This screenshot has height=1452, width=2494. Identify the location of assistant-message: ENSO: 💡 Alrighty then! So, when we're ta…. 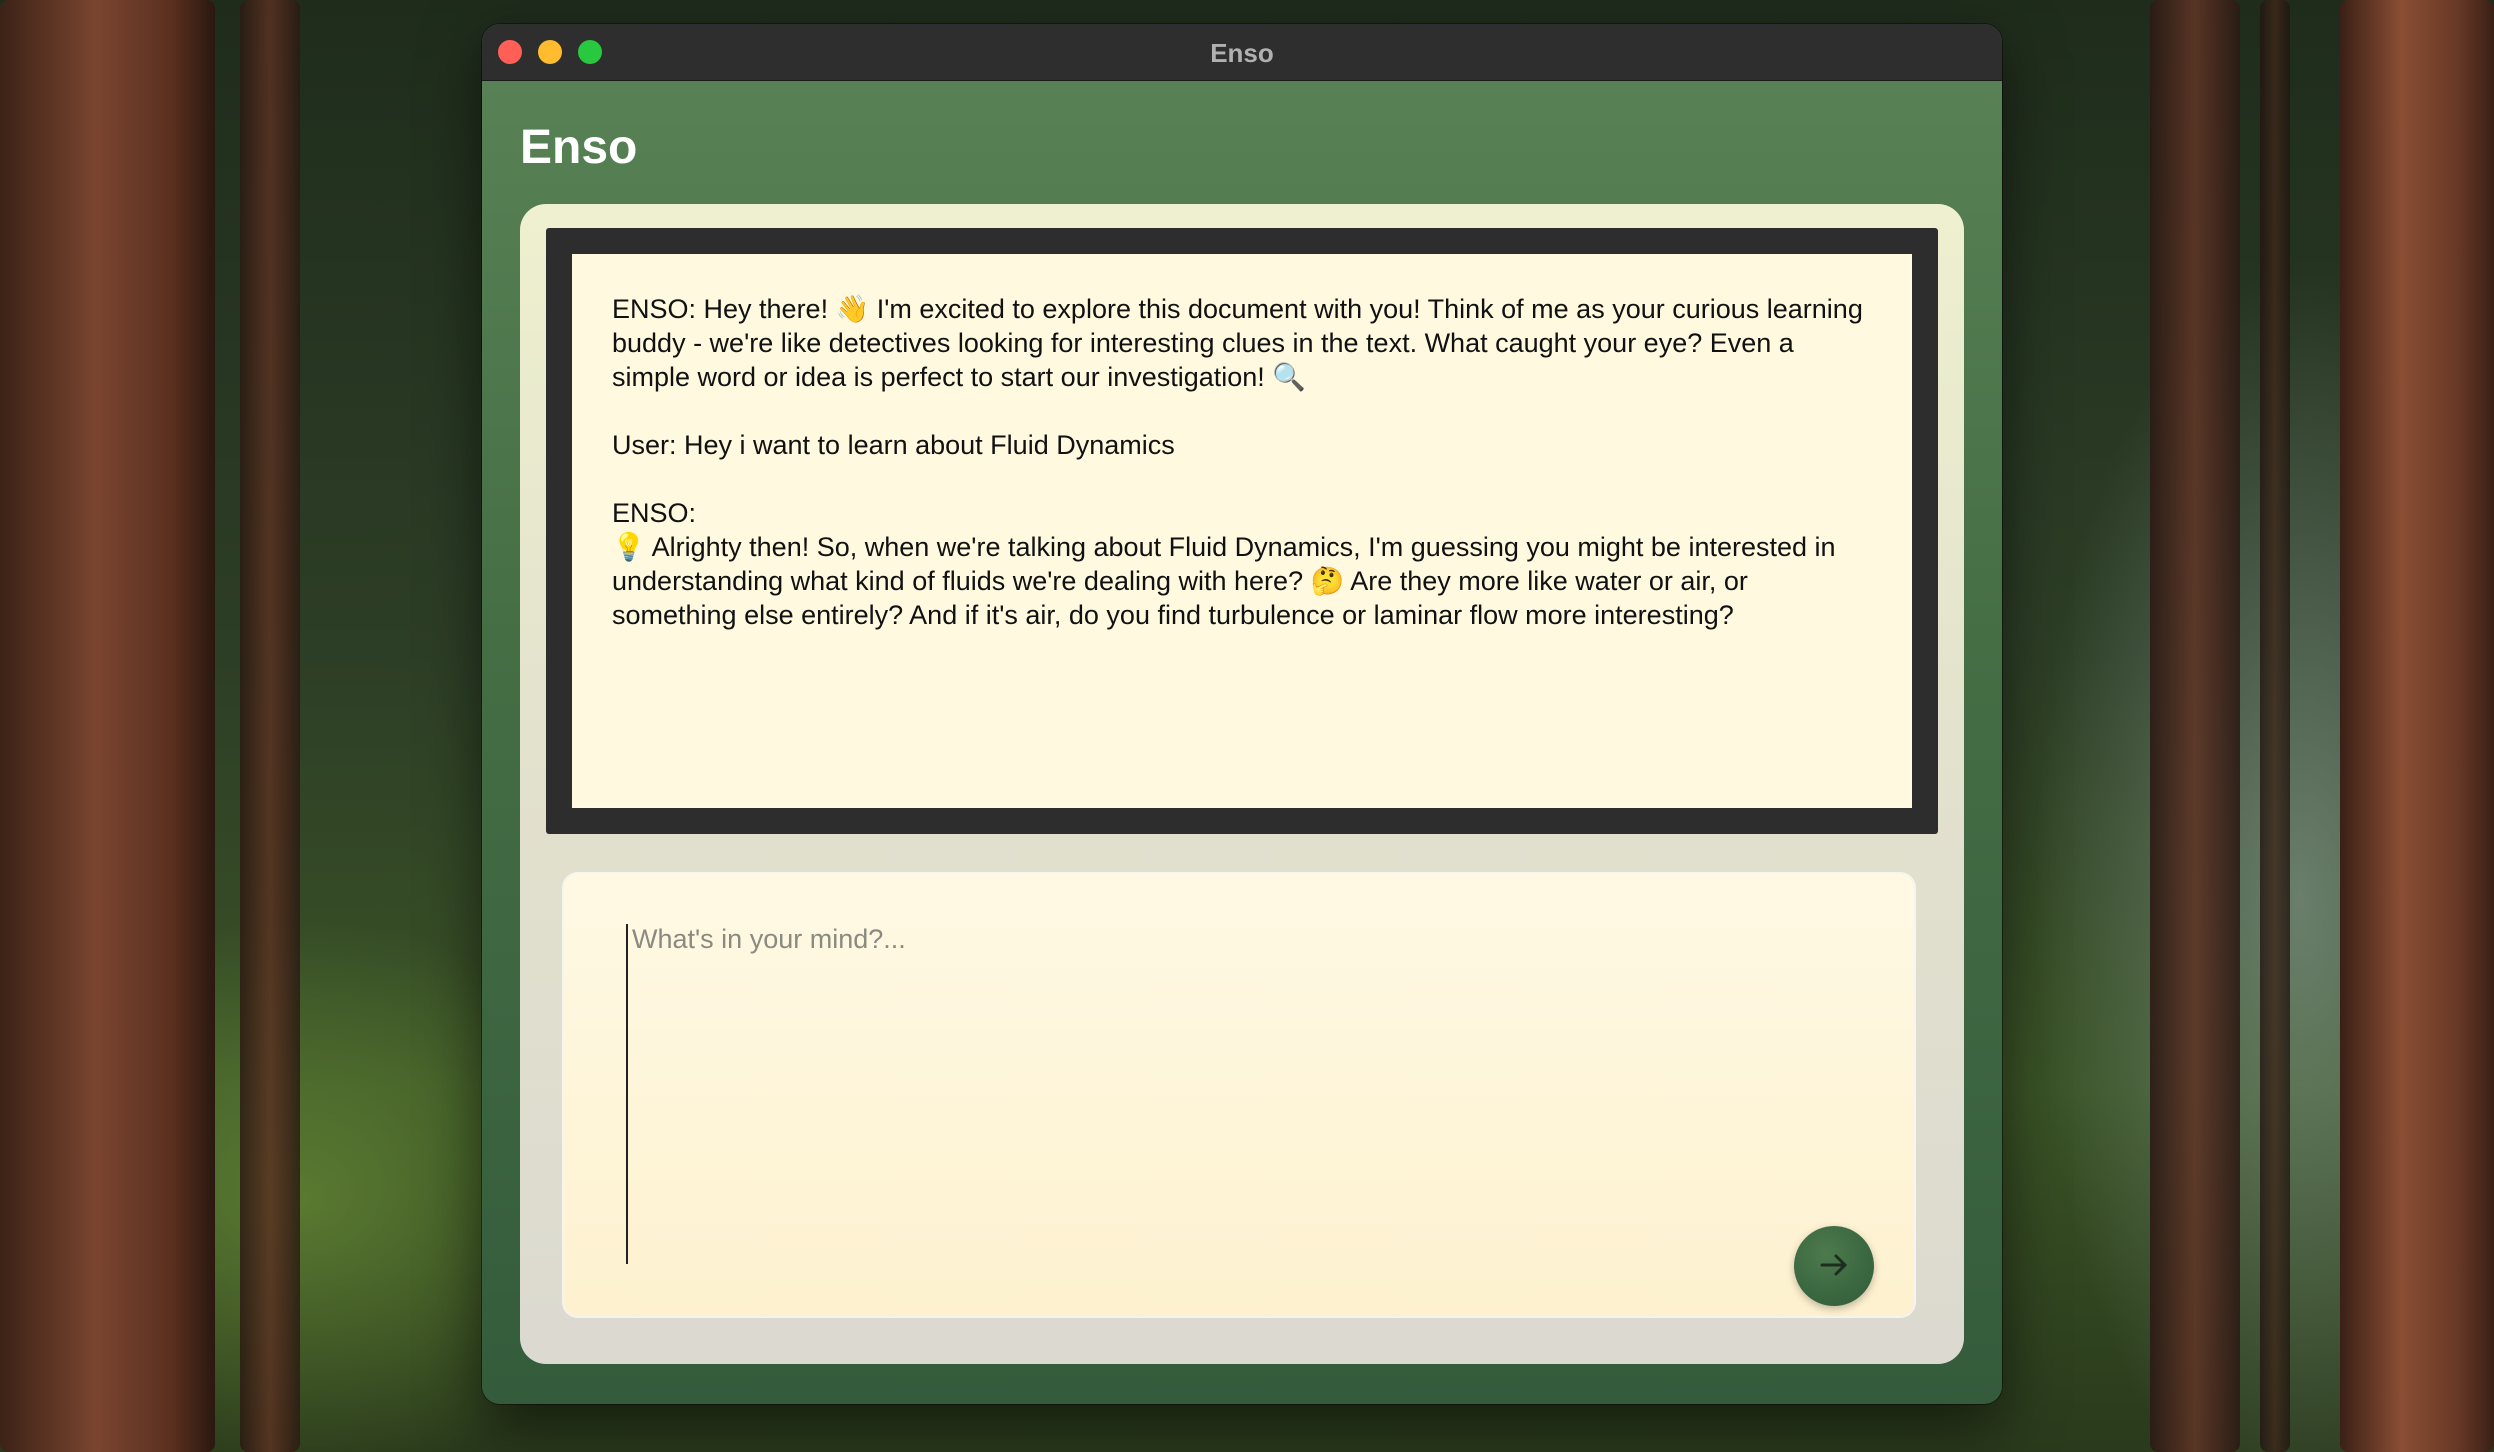
(1224, 564).